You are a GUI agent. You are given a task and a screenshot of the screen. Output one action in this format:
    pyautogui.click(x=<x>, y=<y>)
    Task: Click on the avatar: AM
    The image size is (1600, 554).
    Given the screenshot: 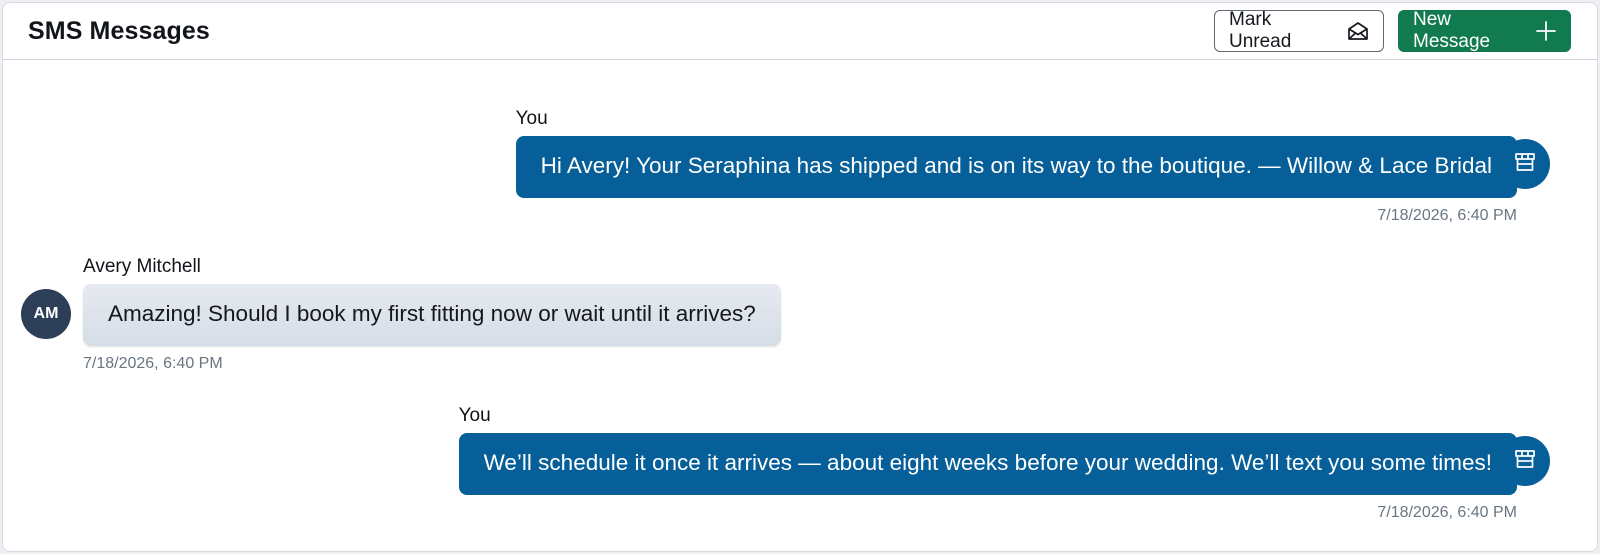 What is the action you would take?
    pyautogui.click(x=46, y=314)
    